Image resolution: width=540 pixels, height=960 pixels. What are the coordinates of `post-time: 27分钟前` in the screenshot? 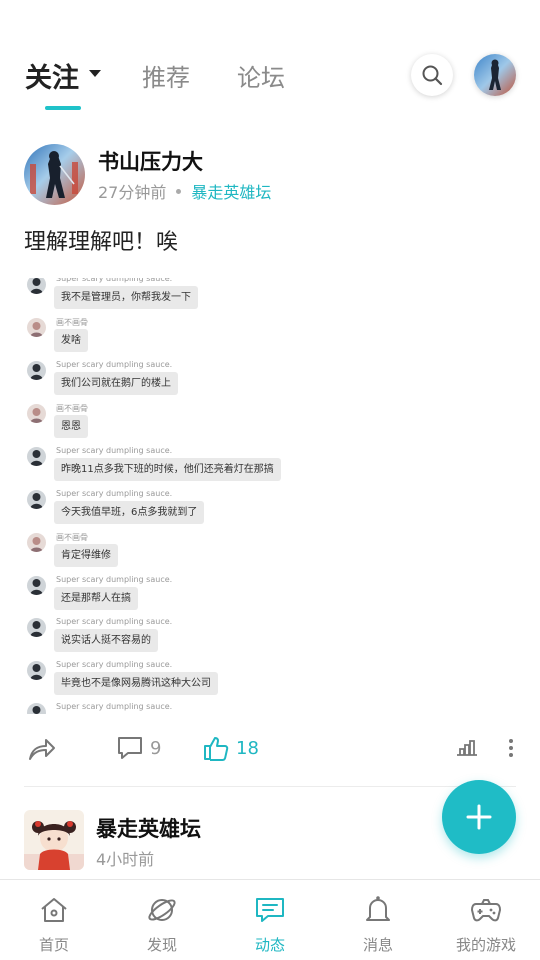 It's located at (132, 192).